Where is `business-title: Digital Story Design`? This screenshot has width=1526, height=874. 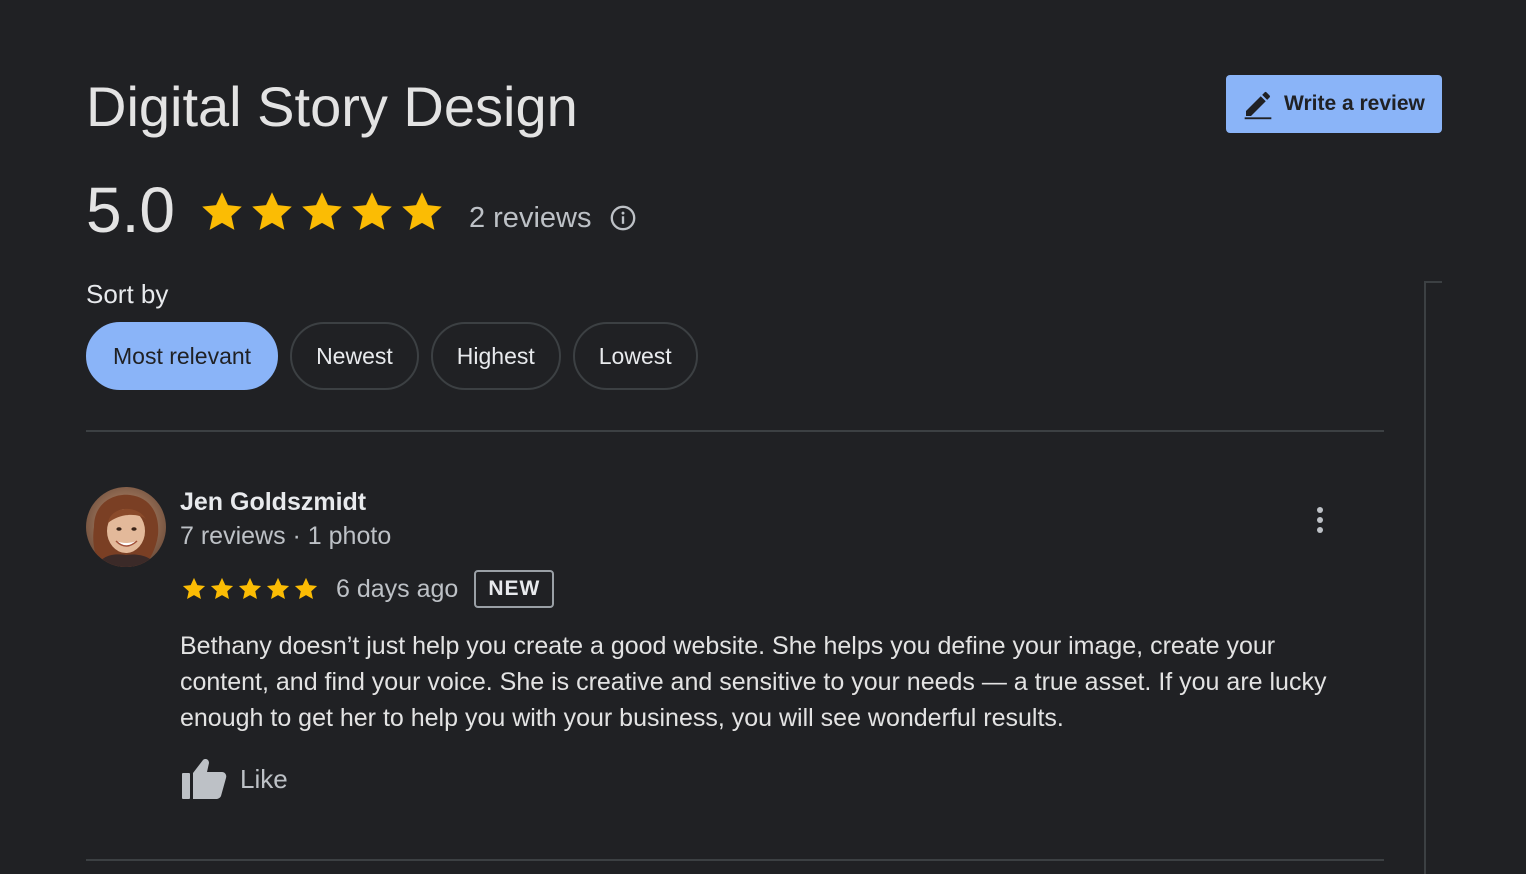 business-title: Digital Story Design is located at coordinates (332, 106).